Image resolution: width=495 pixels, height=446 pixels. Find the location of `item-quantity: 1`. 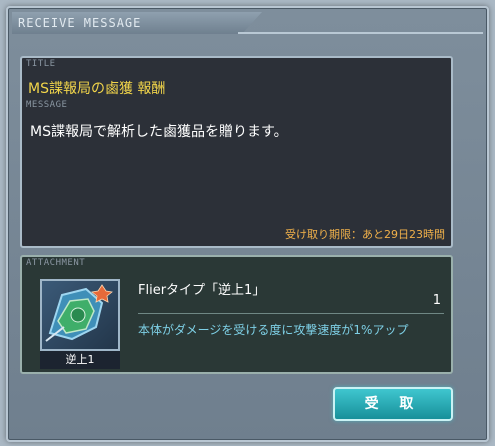

item-quantity: 1 is located at coordinates (436, 300).